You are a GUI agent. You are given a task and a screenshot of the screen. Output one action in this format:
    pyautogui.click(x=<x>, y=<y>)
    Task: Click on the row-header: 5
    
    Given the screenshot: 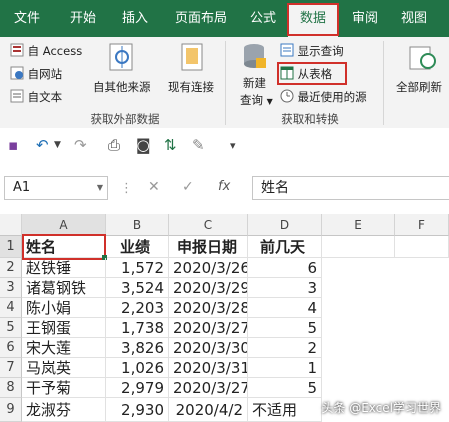 What is the action you would take?
    pyautogui.click(x=11, y=328)
    